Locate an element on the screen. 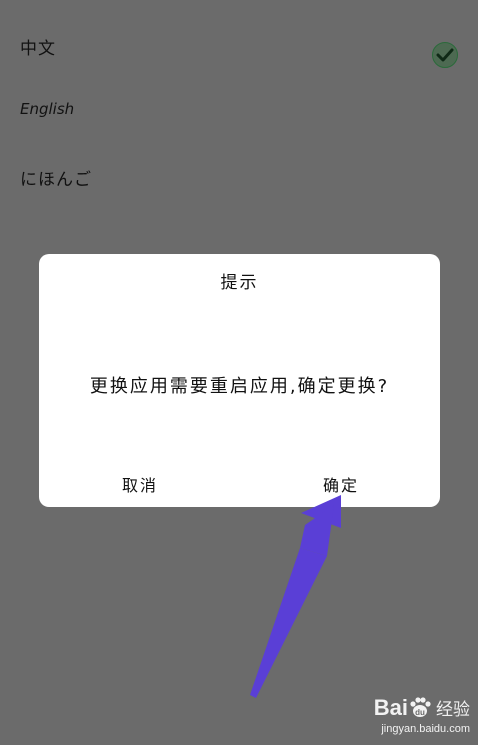 The height and width of the screenshot is (745, 478). paw-icon: du is located at coordinates (420, 707).